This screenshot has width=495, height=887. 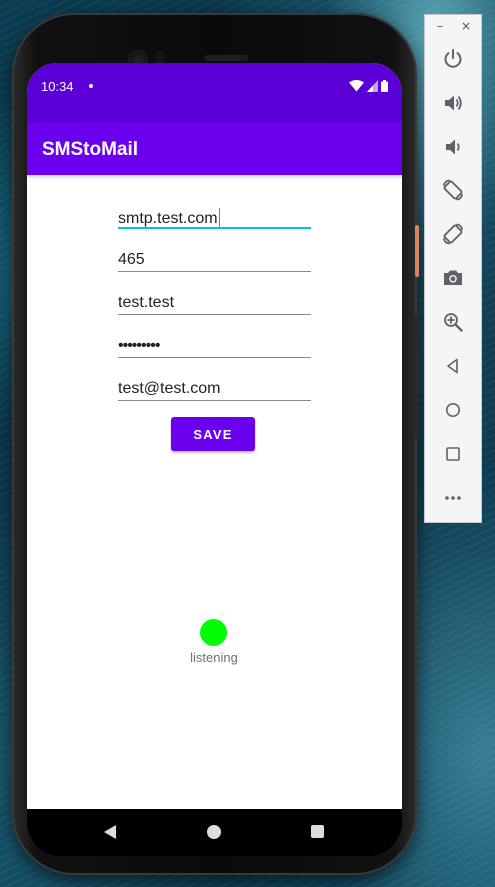 I want to click on status-time: 10:34, so click(x=57, y=86).